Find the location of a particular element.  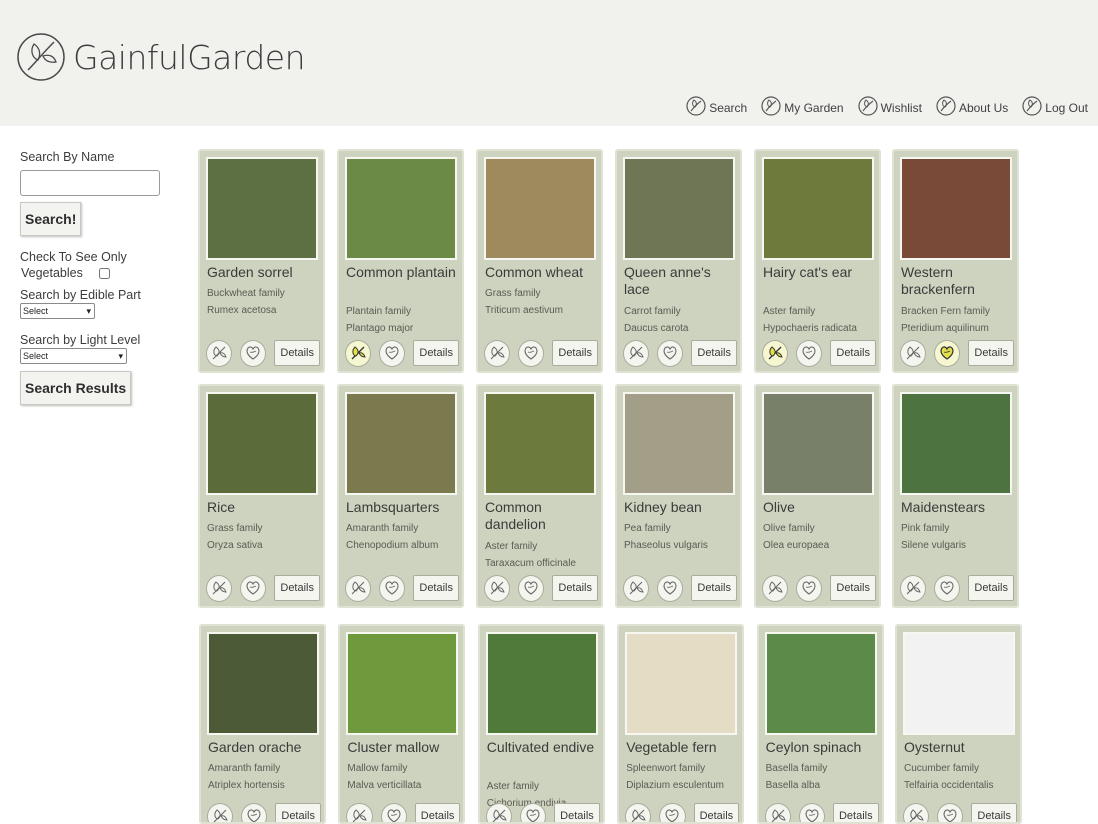

plant-family: Amaranth family is located at coordinates (402, 528).